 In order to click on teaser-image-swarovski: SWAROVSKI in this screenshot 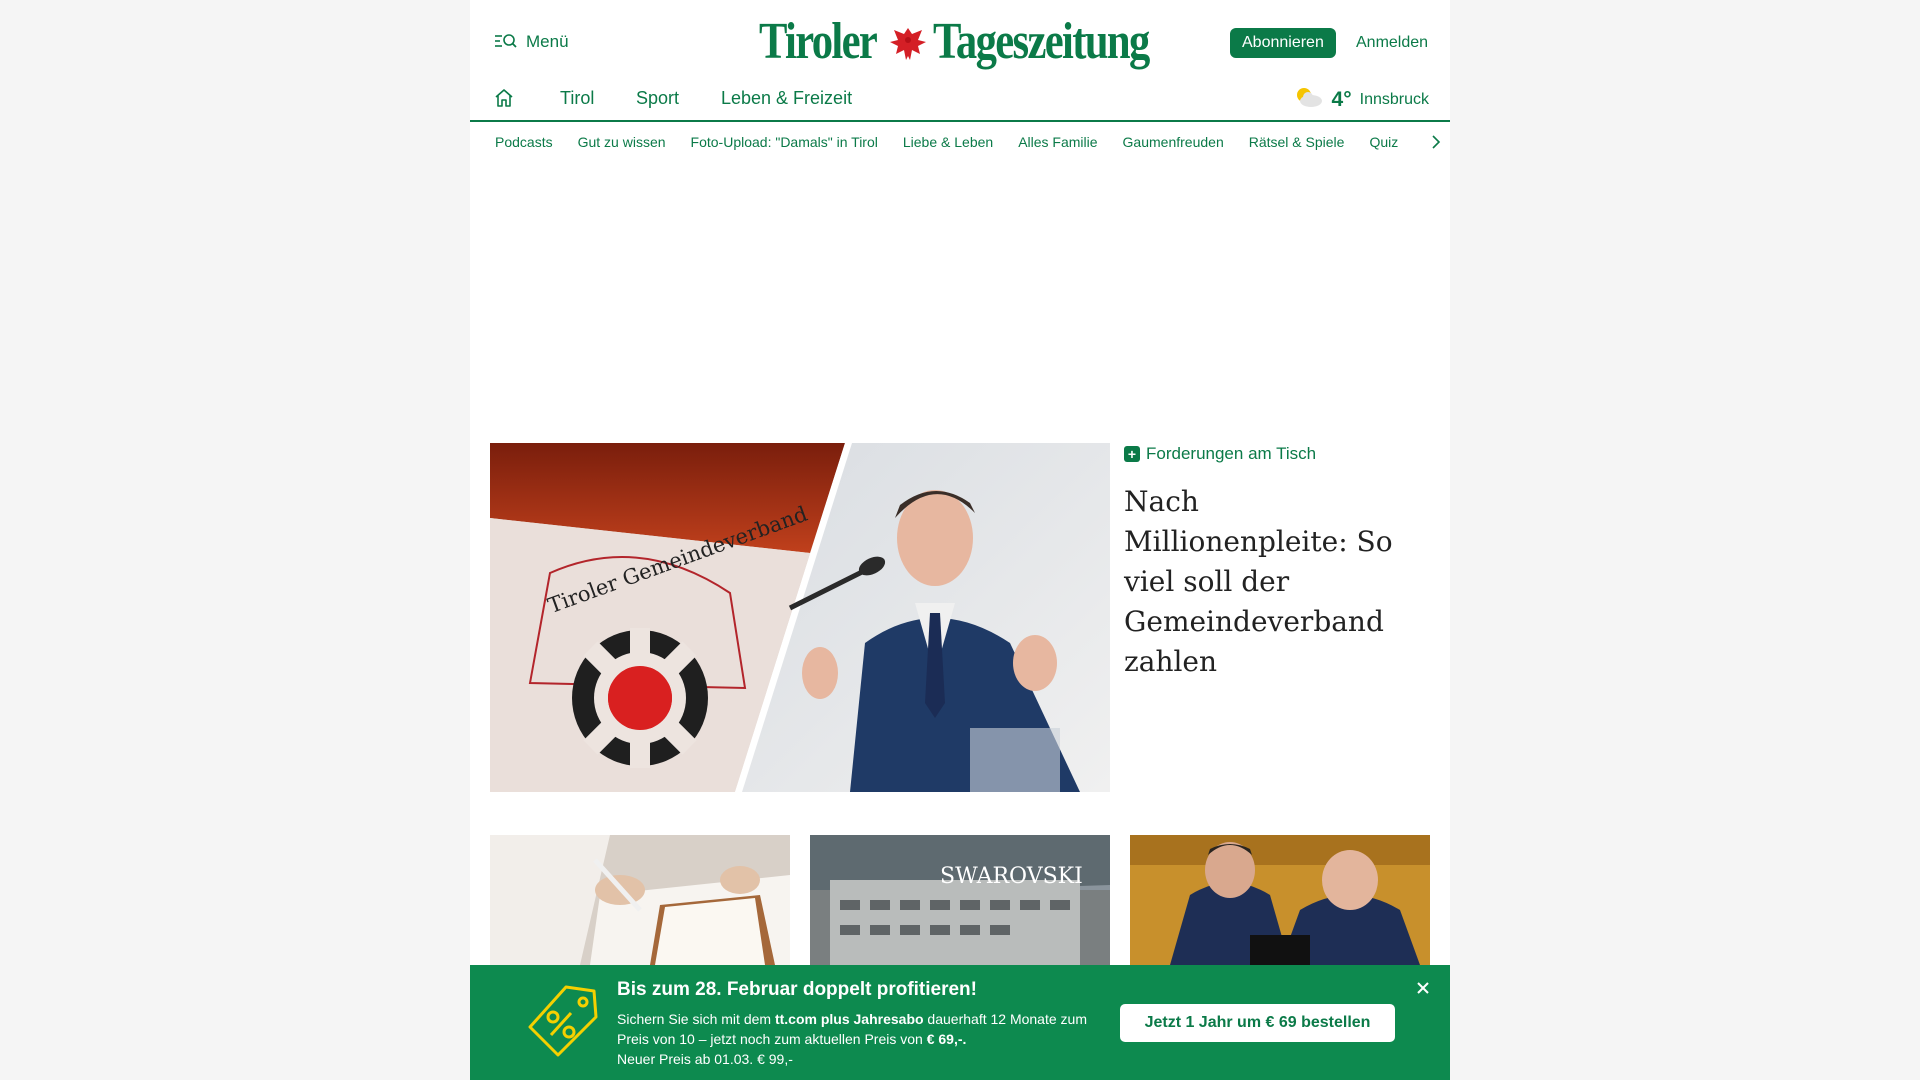, I will do `click(960, 900)`.